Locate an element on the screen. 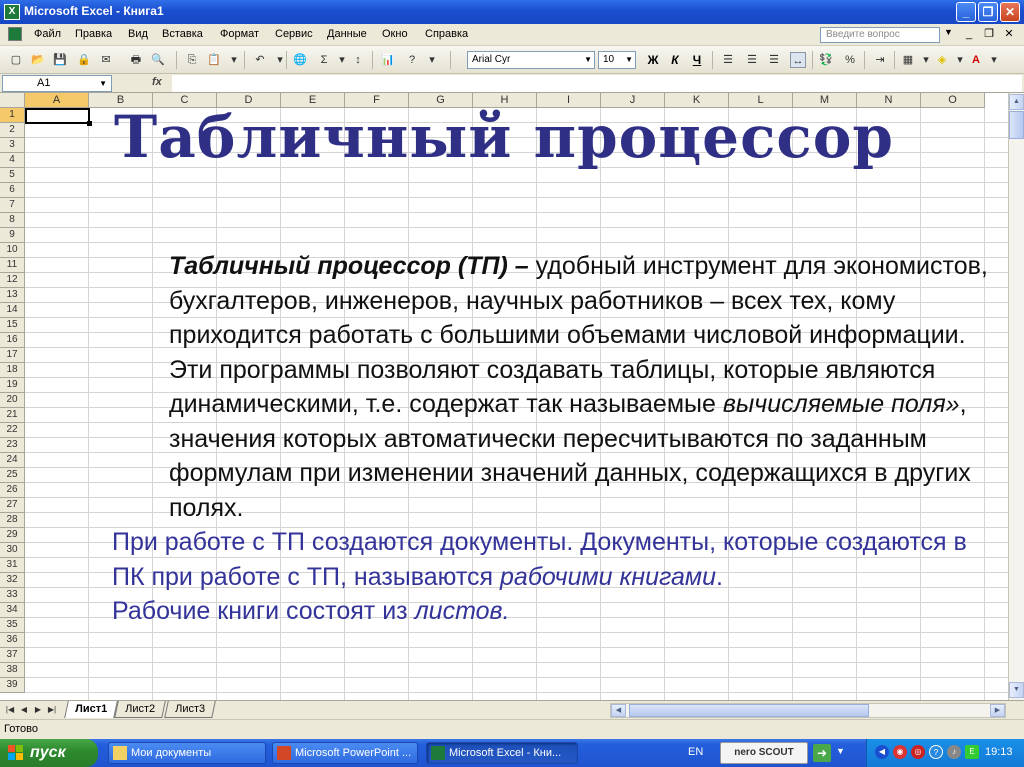 The image size is (1024, 767). start-button: пуск is located at coordinates (49, 753).